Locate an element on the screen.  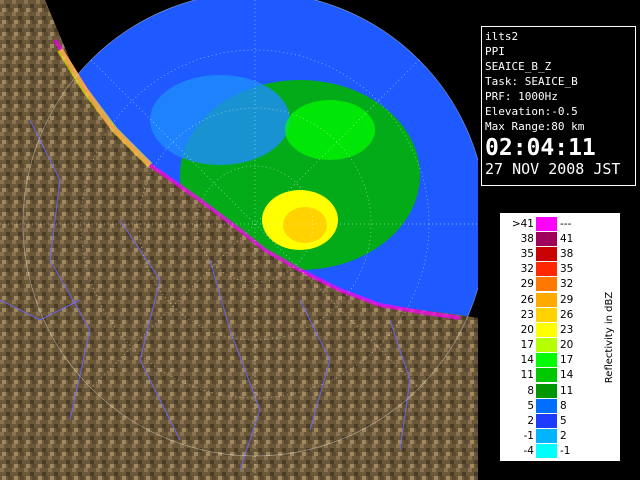
legend-lower-bound: 38 is located at coordinates (527, 238).